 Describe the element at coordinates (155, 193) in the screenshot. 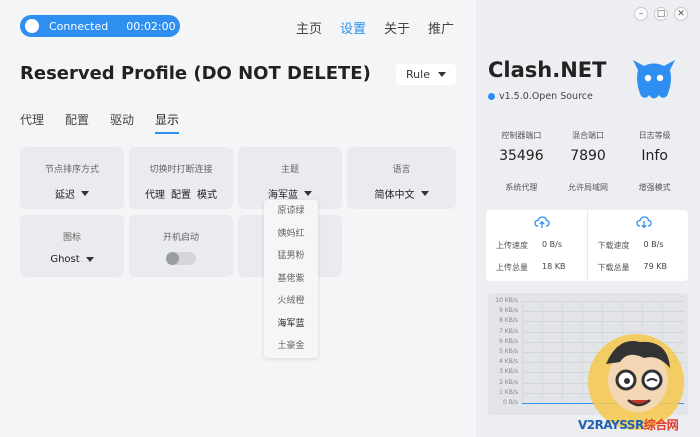

I see `disconnect-option-proxy: 代理` at that location.